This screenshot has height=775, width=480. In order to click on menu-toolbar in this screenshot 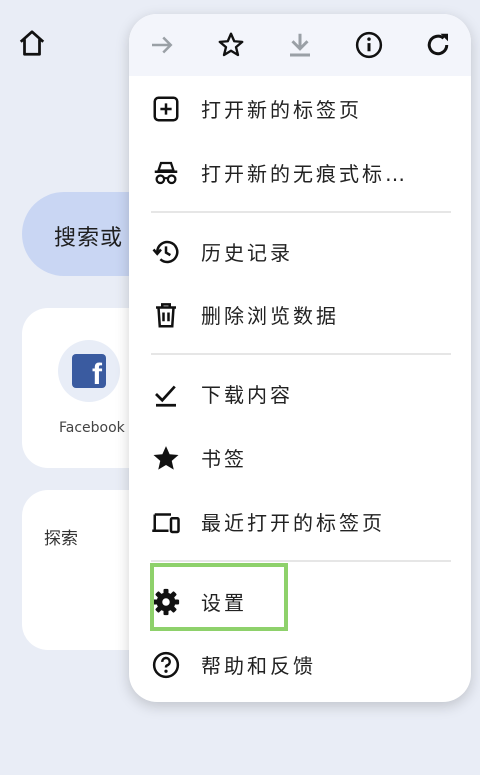, I will do `click(300, 45)`.